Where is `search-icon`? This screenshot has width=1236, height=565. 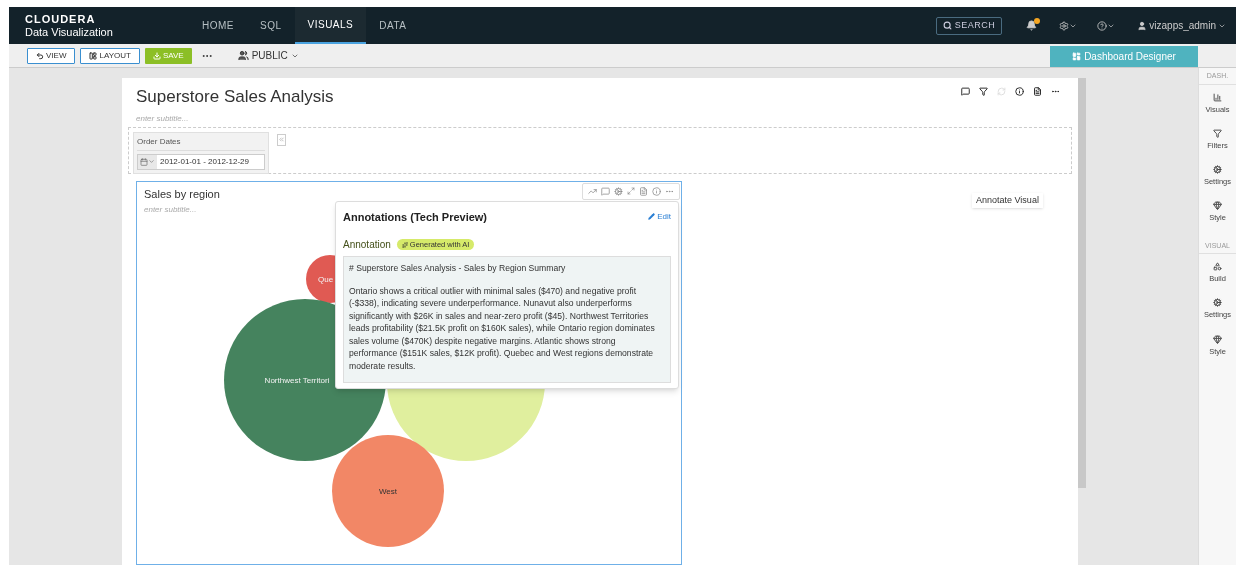 search-icon is located at coordinates (947, 25).